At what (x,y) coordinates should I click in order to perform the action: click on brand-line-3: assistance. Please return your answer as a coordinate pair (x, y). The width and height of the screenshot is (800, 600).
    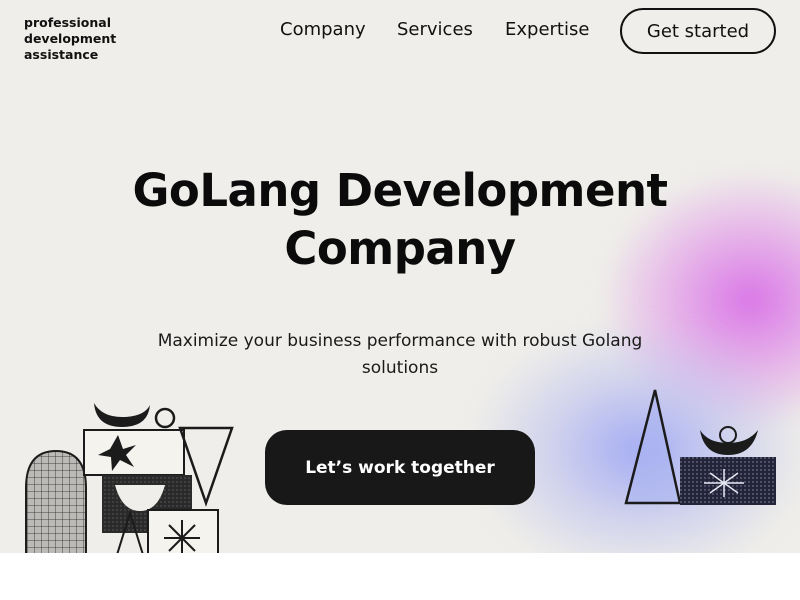
    Looking at the image, I should click on (61, 54).